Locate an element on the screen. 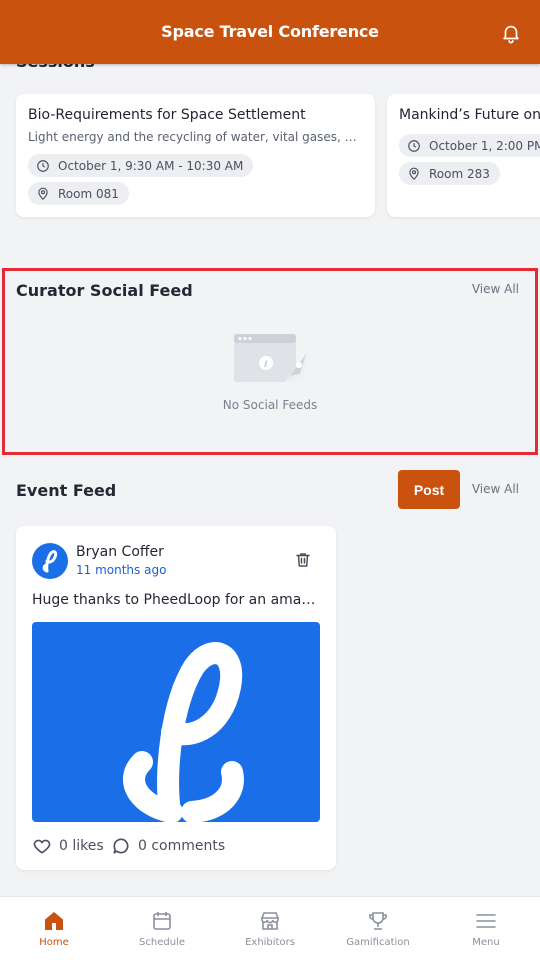 The image size is (540, 960). app-header: Space Travel Conference is located at coordinates (270, 32).